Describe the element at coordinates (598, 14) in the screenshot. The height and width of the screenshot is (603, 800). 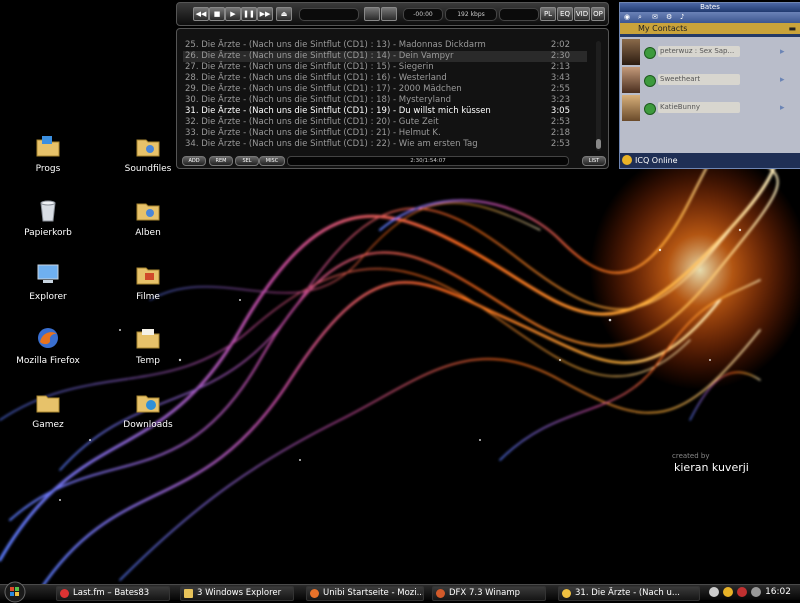
I see `options-toggle: OP` at that location.